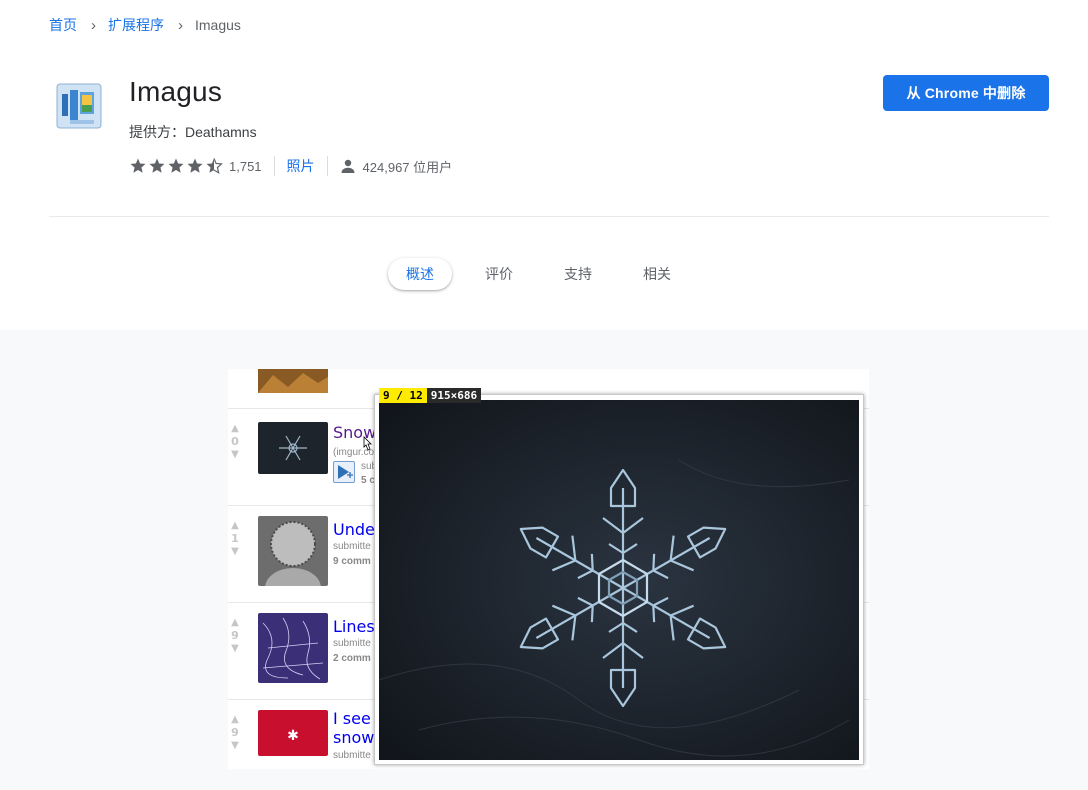  What do you see at coordinates (348, 166) in the screenshot?
I see `person-icon` at bounding box center [348, 166].